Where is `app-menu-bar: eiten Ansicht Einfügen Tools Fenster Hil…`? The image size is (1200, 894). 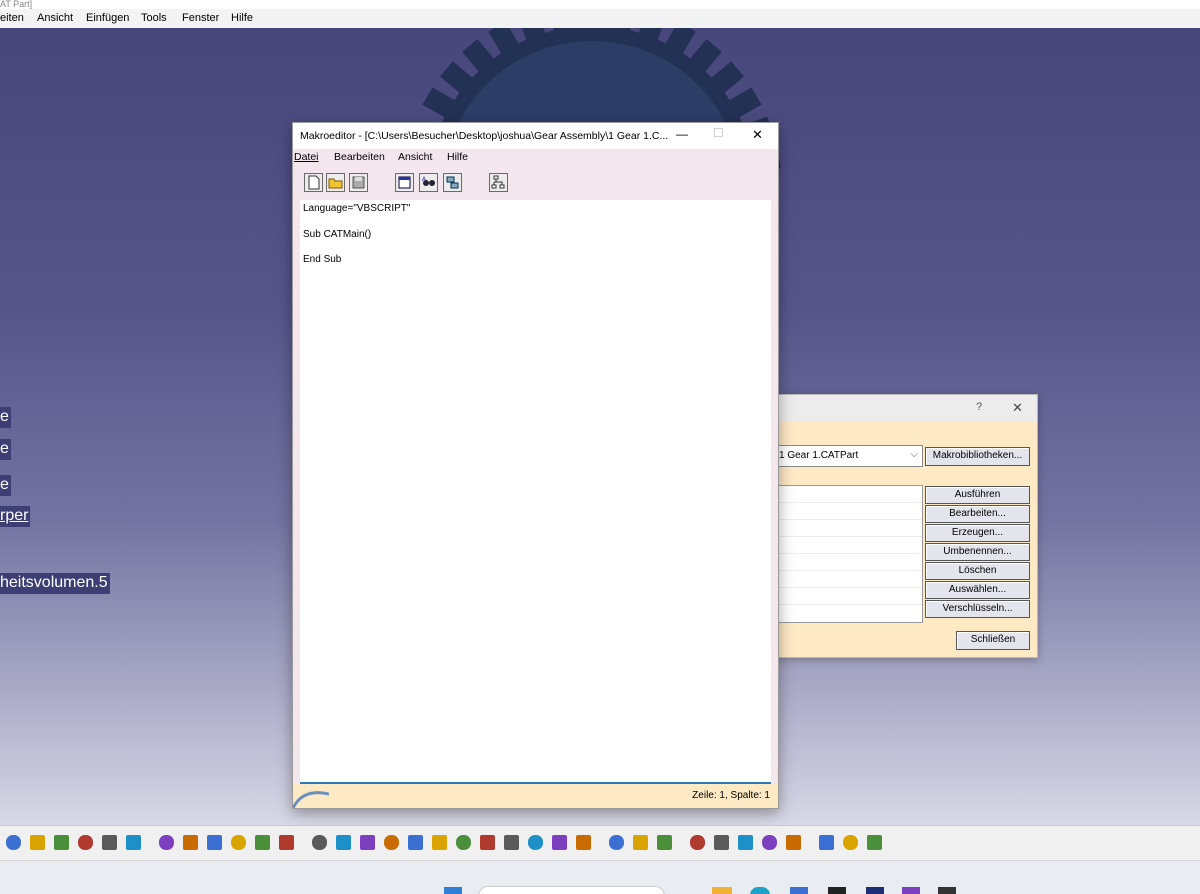 app-menu-bar: eiten Ansicht Einfügen Tools Fenster Hil… is located at coordinates (600, 19).